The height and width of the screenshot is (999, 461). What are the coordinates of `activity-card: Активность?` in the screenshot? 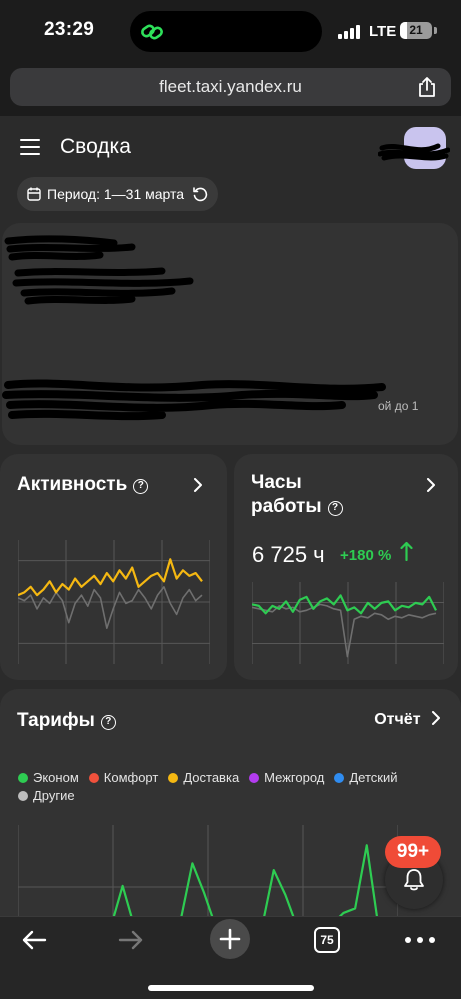 It's located at (113, 567).